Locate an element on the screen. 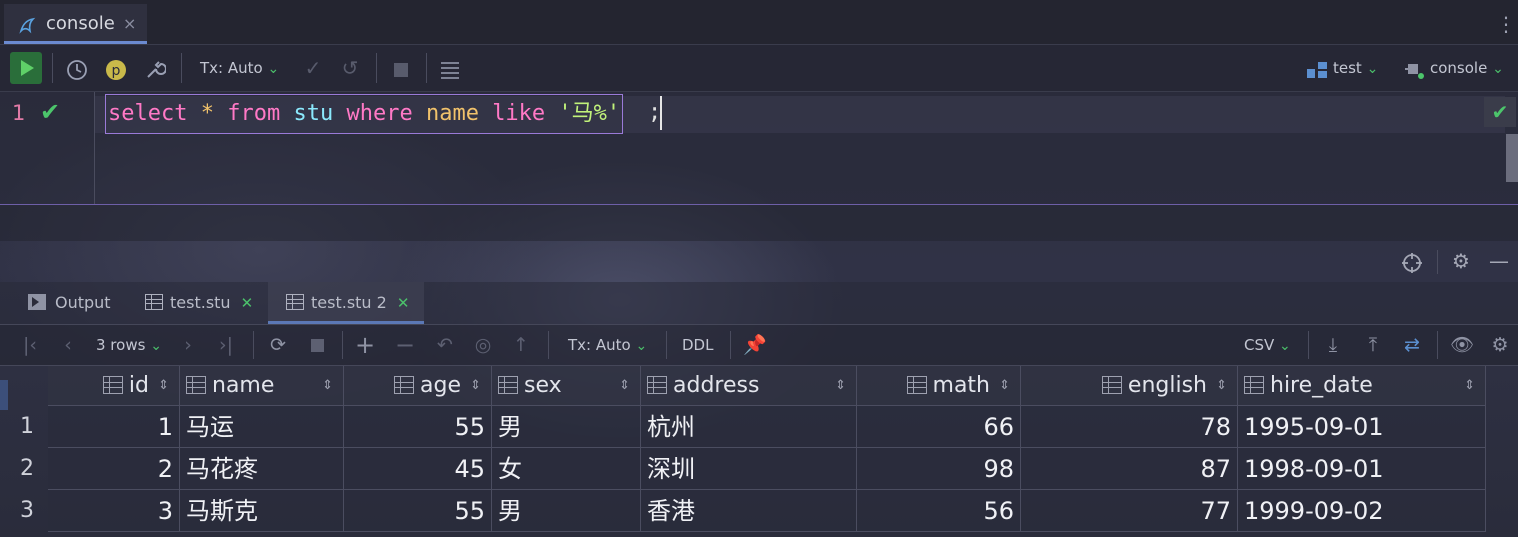 The image size is (1518, 537). ddl-button: DDL is located at coordinates (697, 345).